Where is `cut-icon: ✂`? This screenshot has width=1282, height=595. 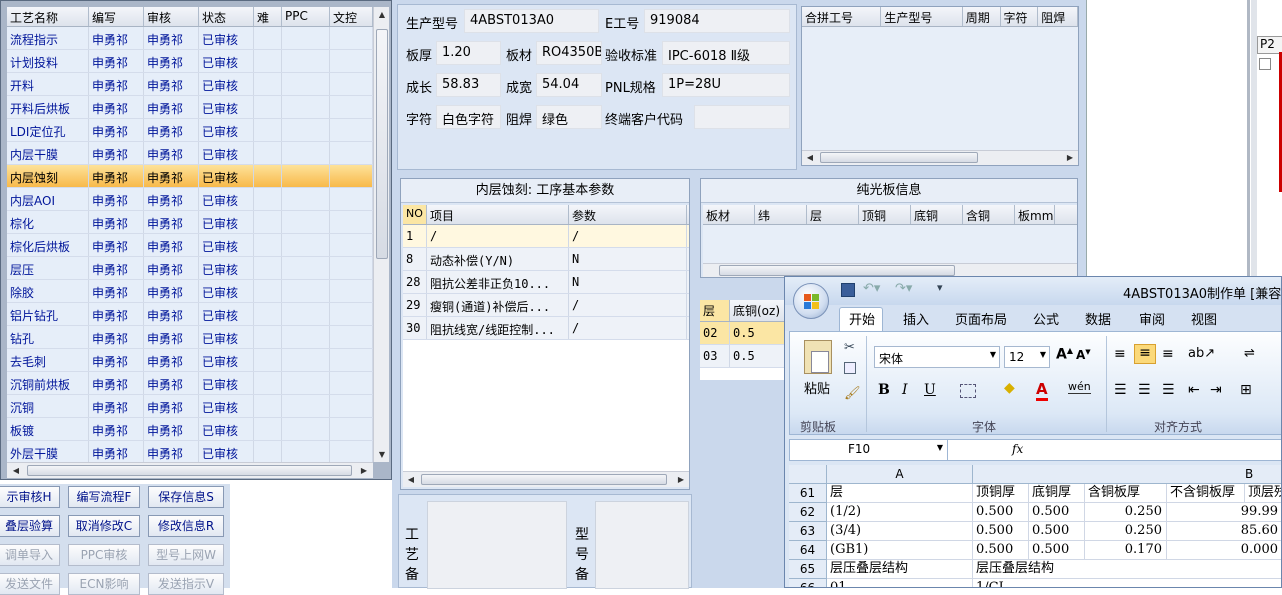
cut-icon: ✂ is located at coordinates (849, 347).